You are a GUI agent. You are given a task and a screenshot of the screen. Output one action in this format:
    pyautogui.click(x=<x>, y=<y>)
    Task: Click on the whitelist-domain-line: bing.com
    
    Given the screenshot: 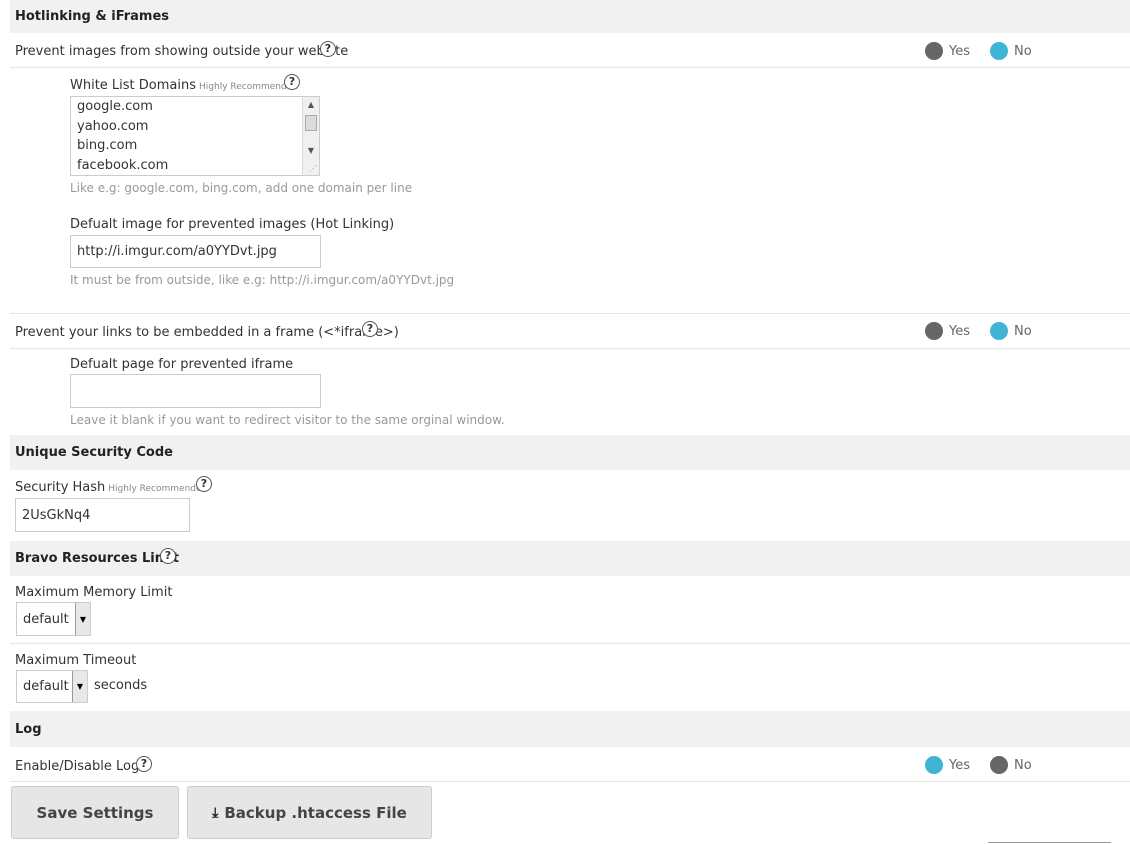 What is the action you would take?
    pyautogui.click(x=107, y=145)
    